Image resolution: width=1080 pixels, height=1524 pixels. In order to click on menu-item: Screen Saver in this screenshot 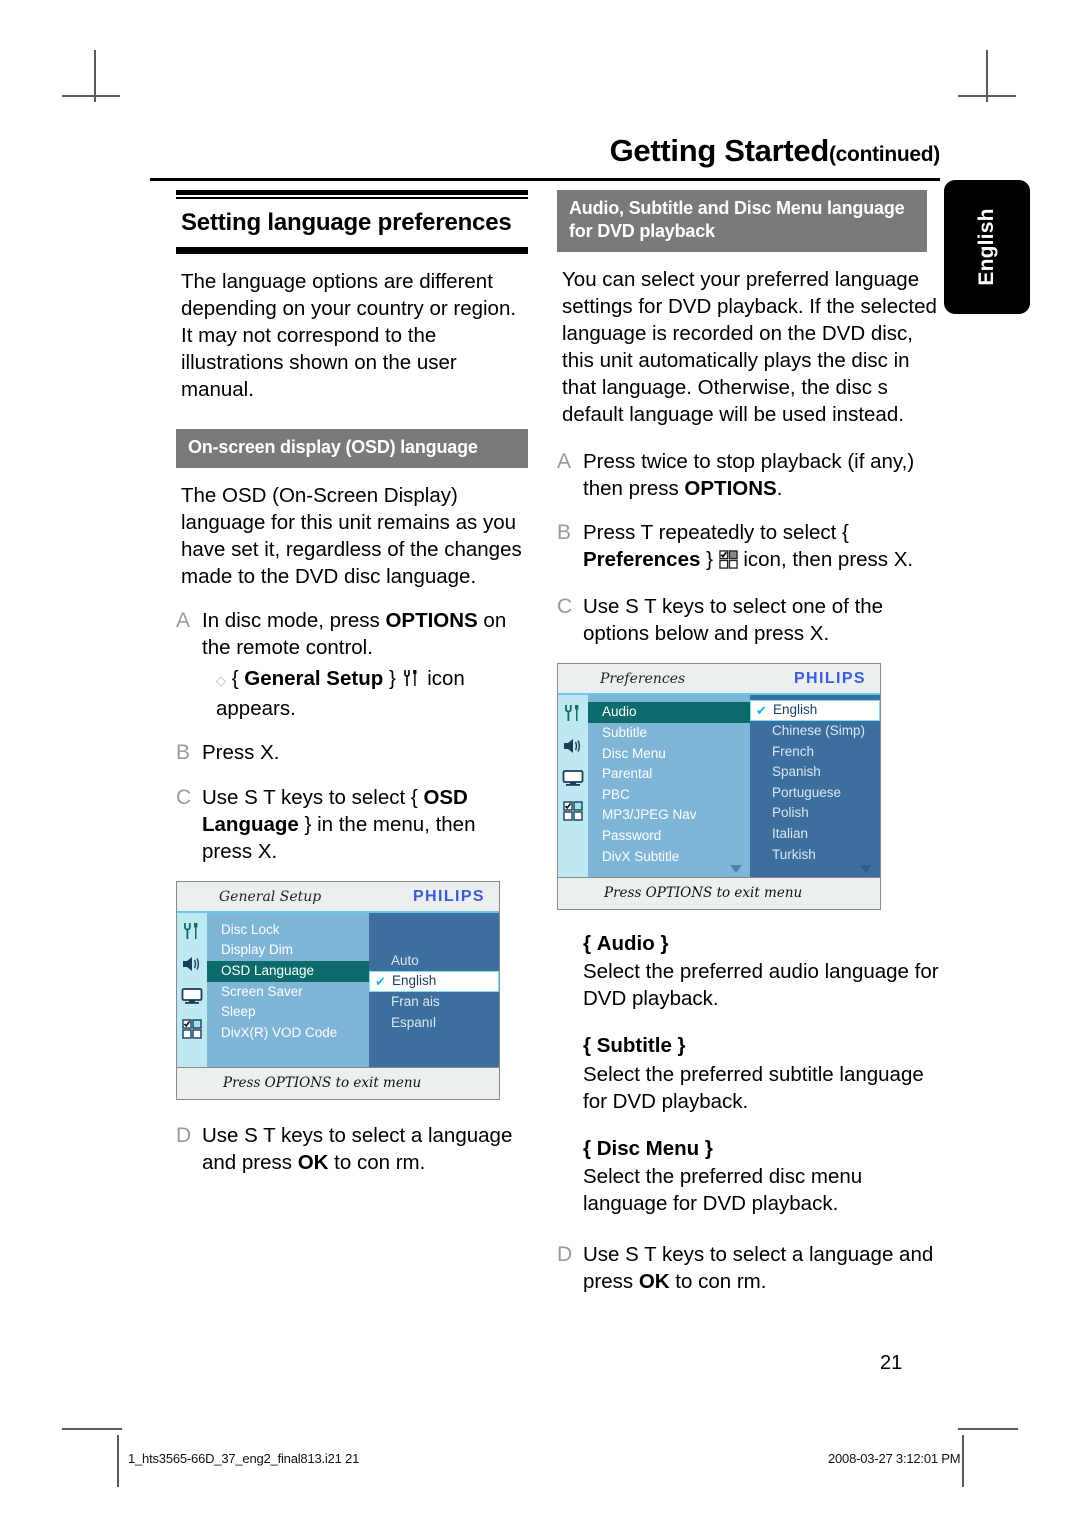, I will do `click(288, 992)`.